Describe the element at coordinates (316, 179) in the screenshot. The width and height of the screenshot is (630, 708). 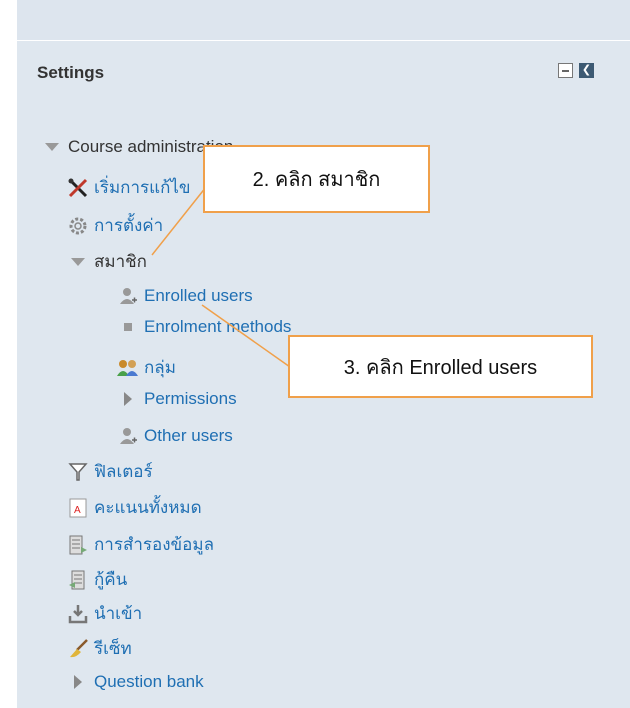
I see `callout-step-2: 2. คลิก สมาชิก` at that location.